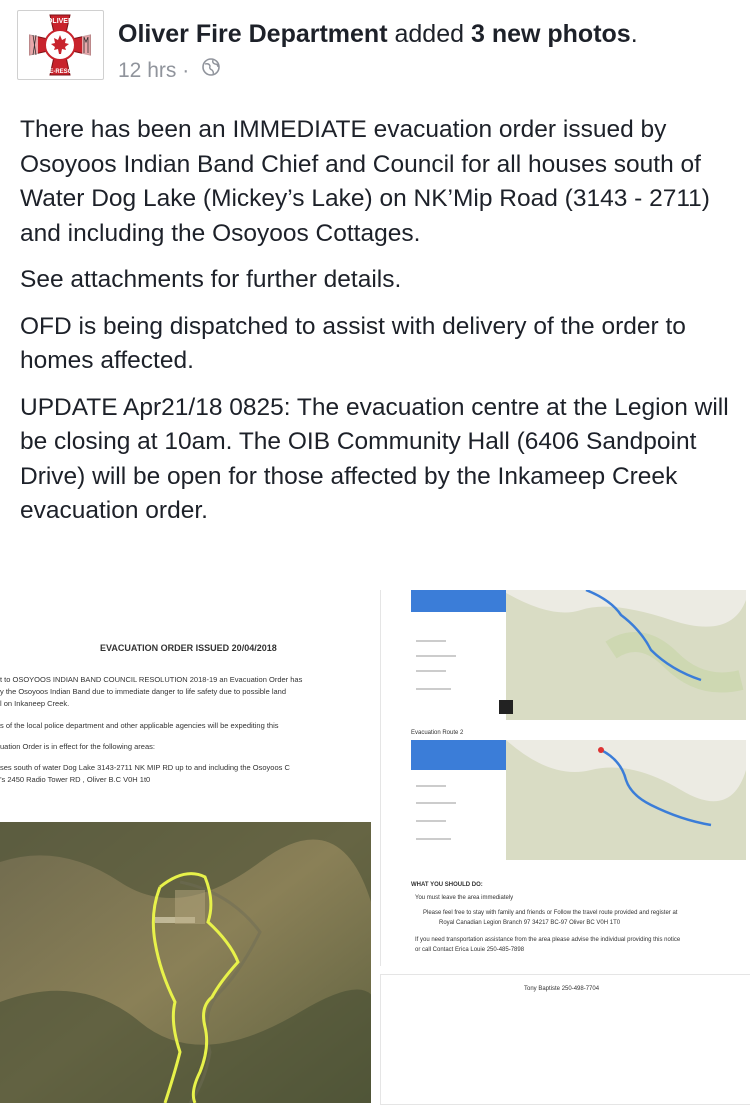 The height and width of the screenshot is (1105, 750). Describe the element at coordinates (211, 71) in the screenshot. I see `globe-icon` at that location.